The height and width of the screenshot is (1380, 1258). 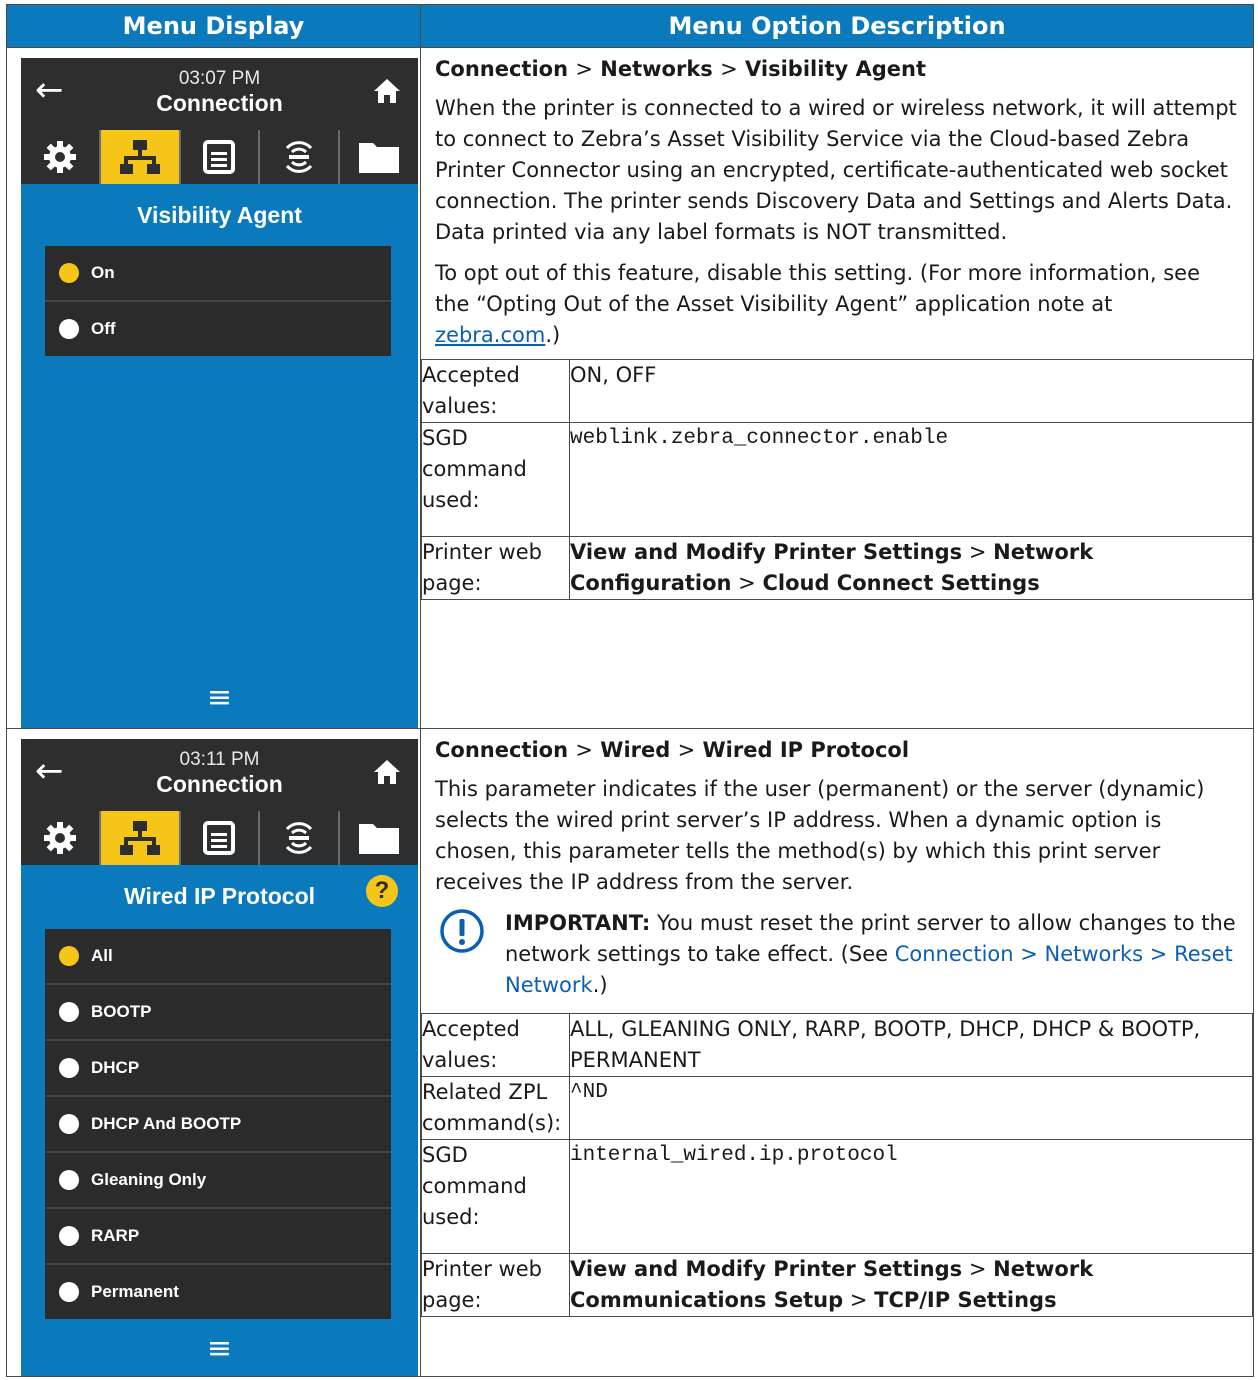 I want to click on option-on: On, so click(x=218, y=273).